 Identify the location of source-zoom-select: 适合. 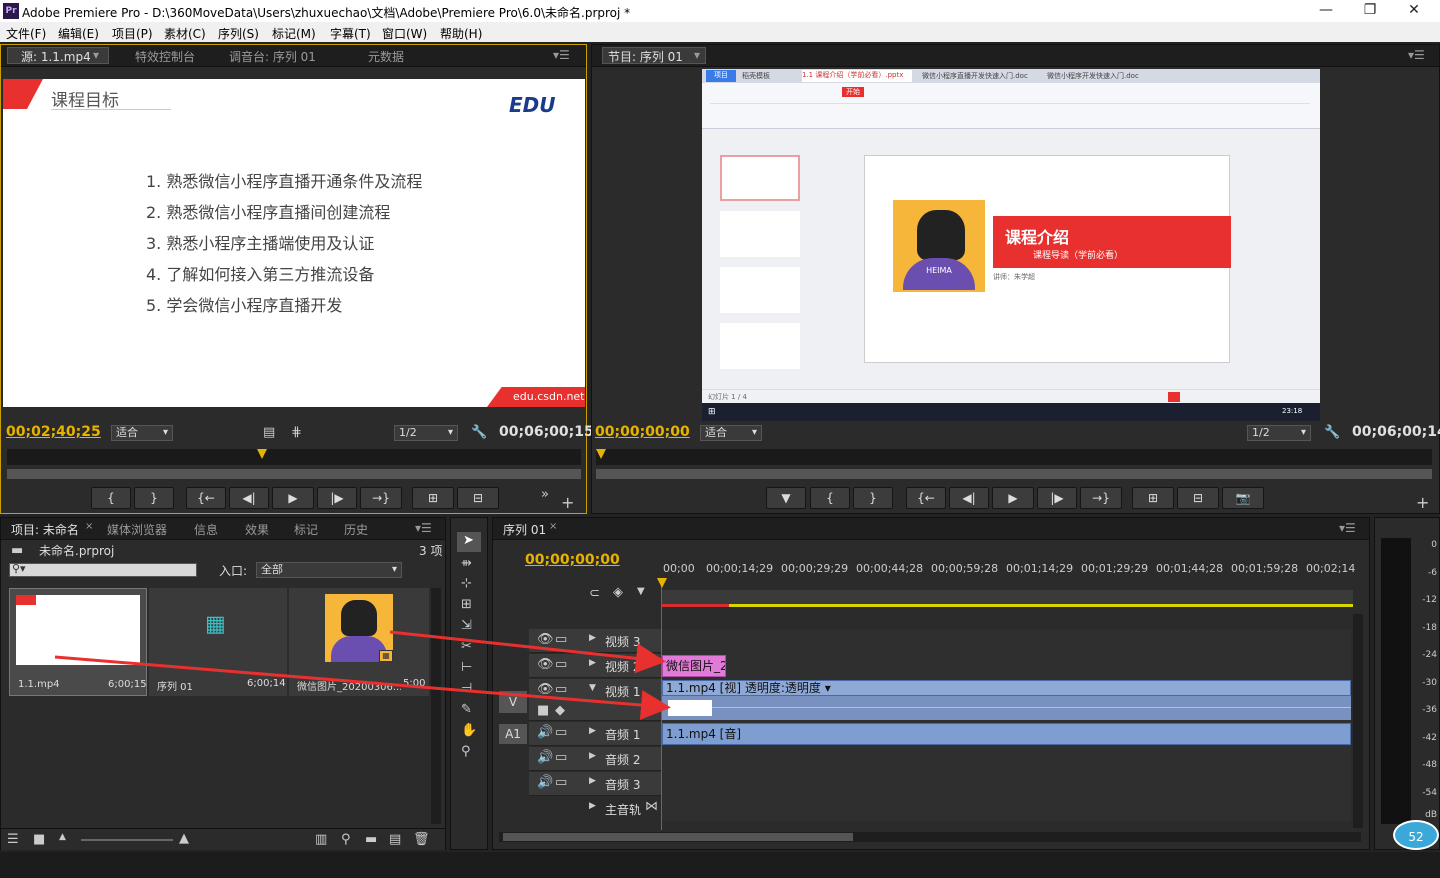
(142, 433).